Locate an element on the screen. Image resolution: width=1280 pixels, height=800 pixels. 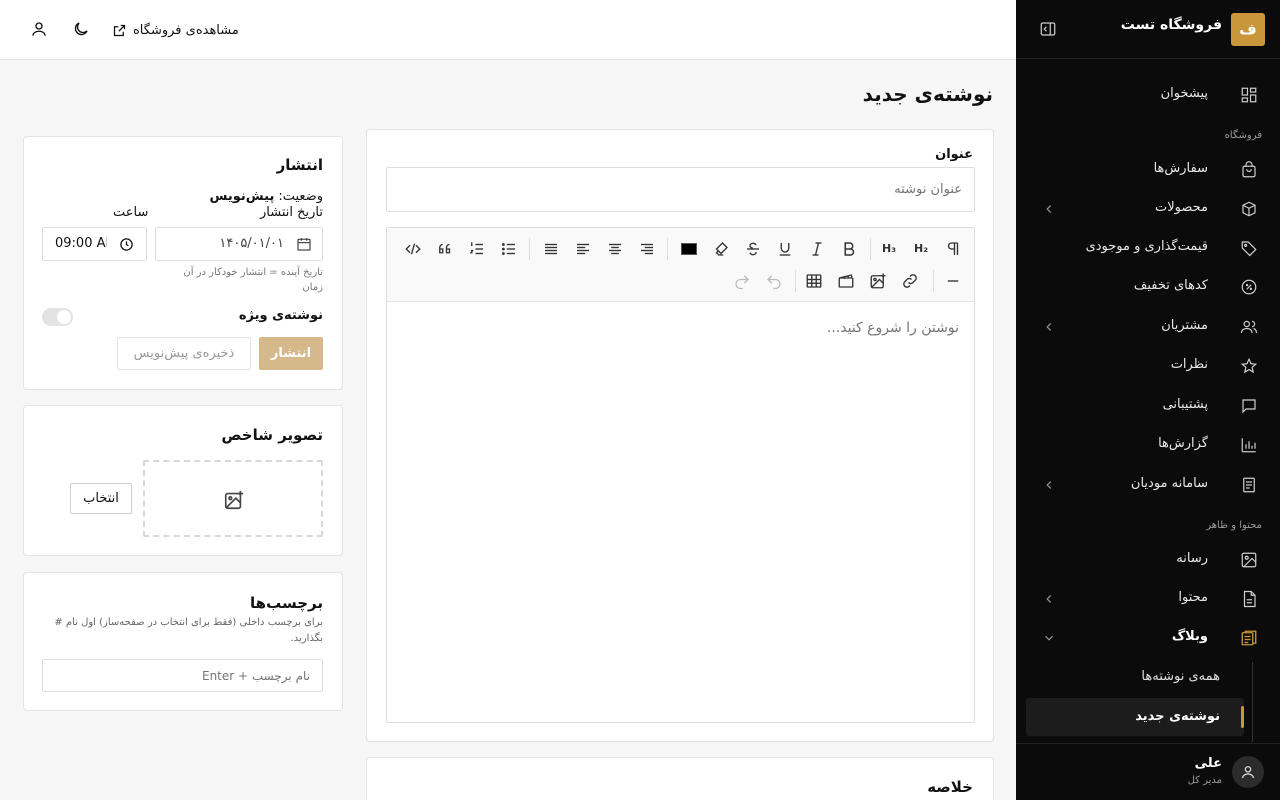
h2-icon: H₂ is located at coordinates (921, 249).